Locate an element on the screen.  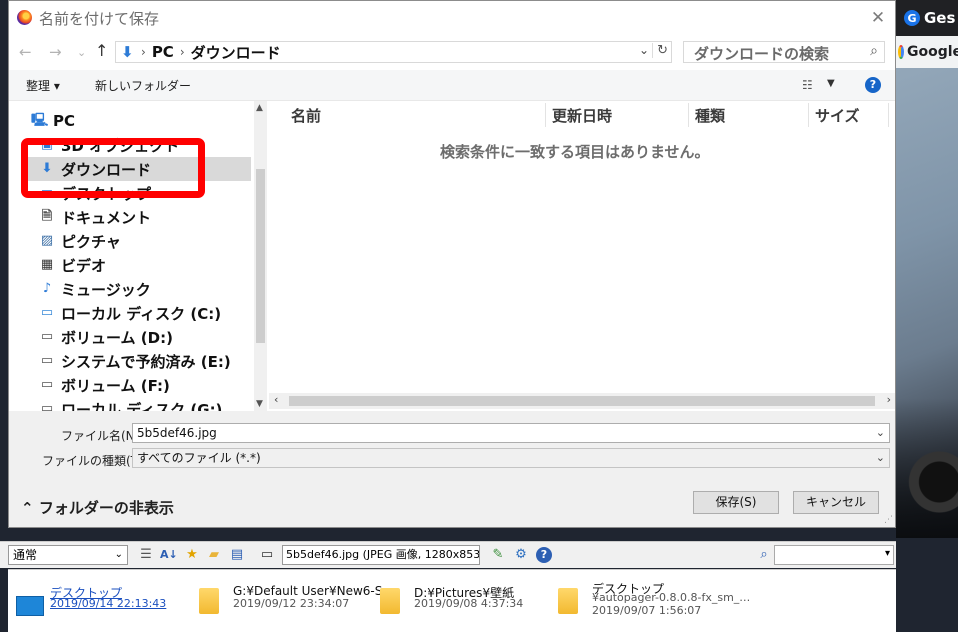
forward-arrow-icon: → is located at coordinates (55, 52).